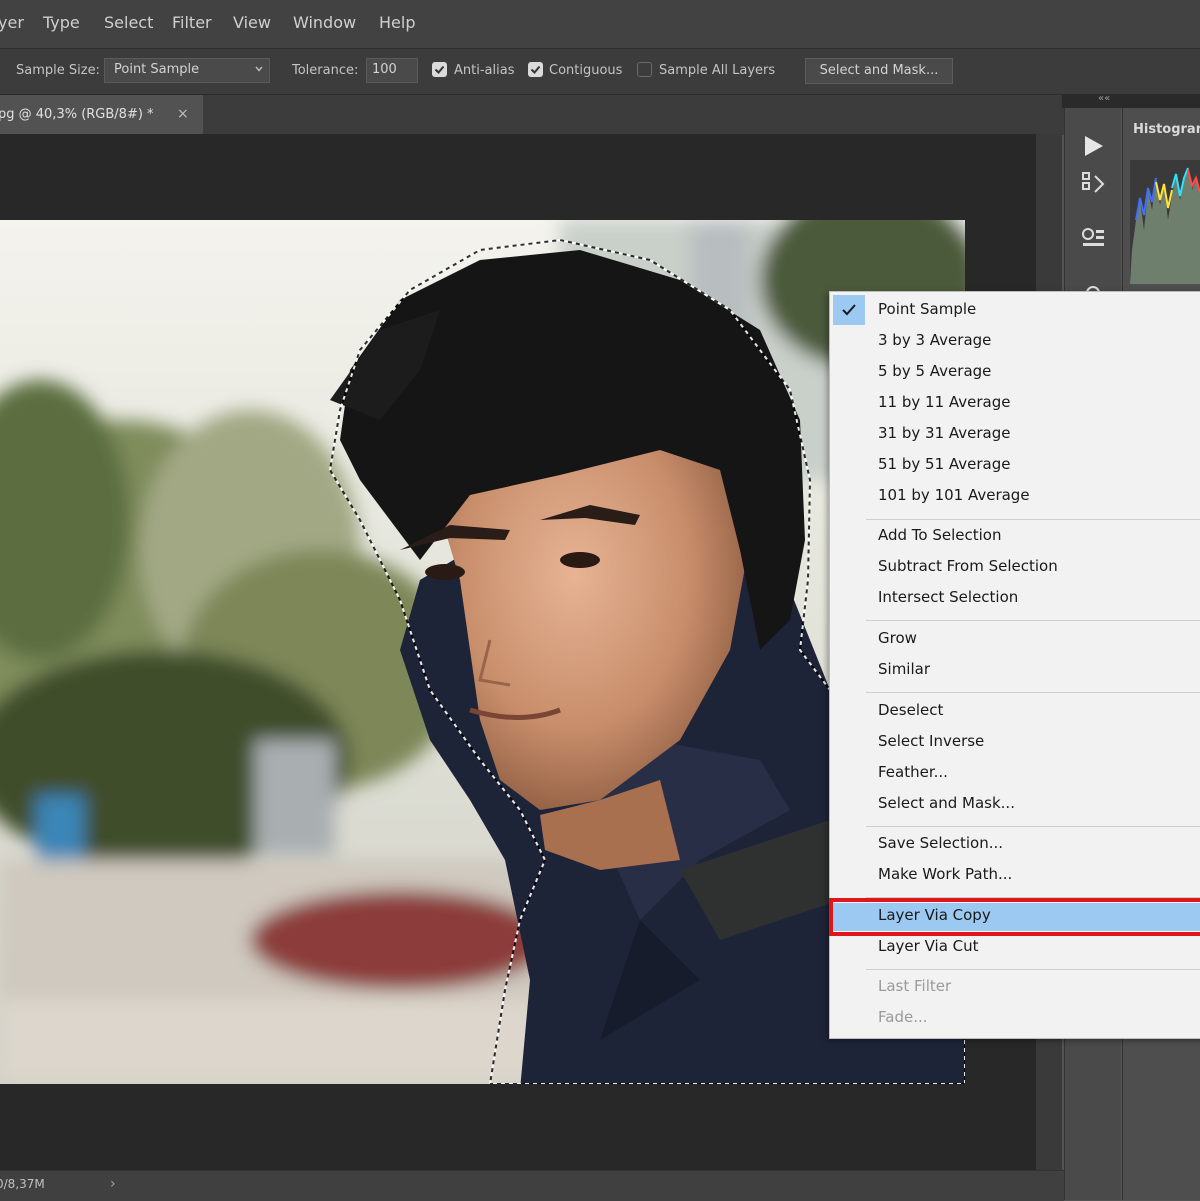  What do you see at coordinates (1093, 238) in the screenshot?
I see `properties-icon` at bounding box center [1093, 238].